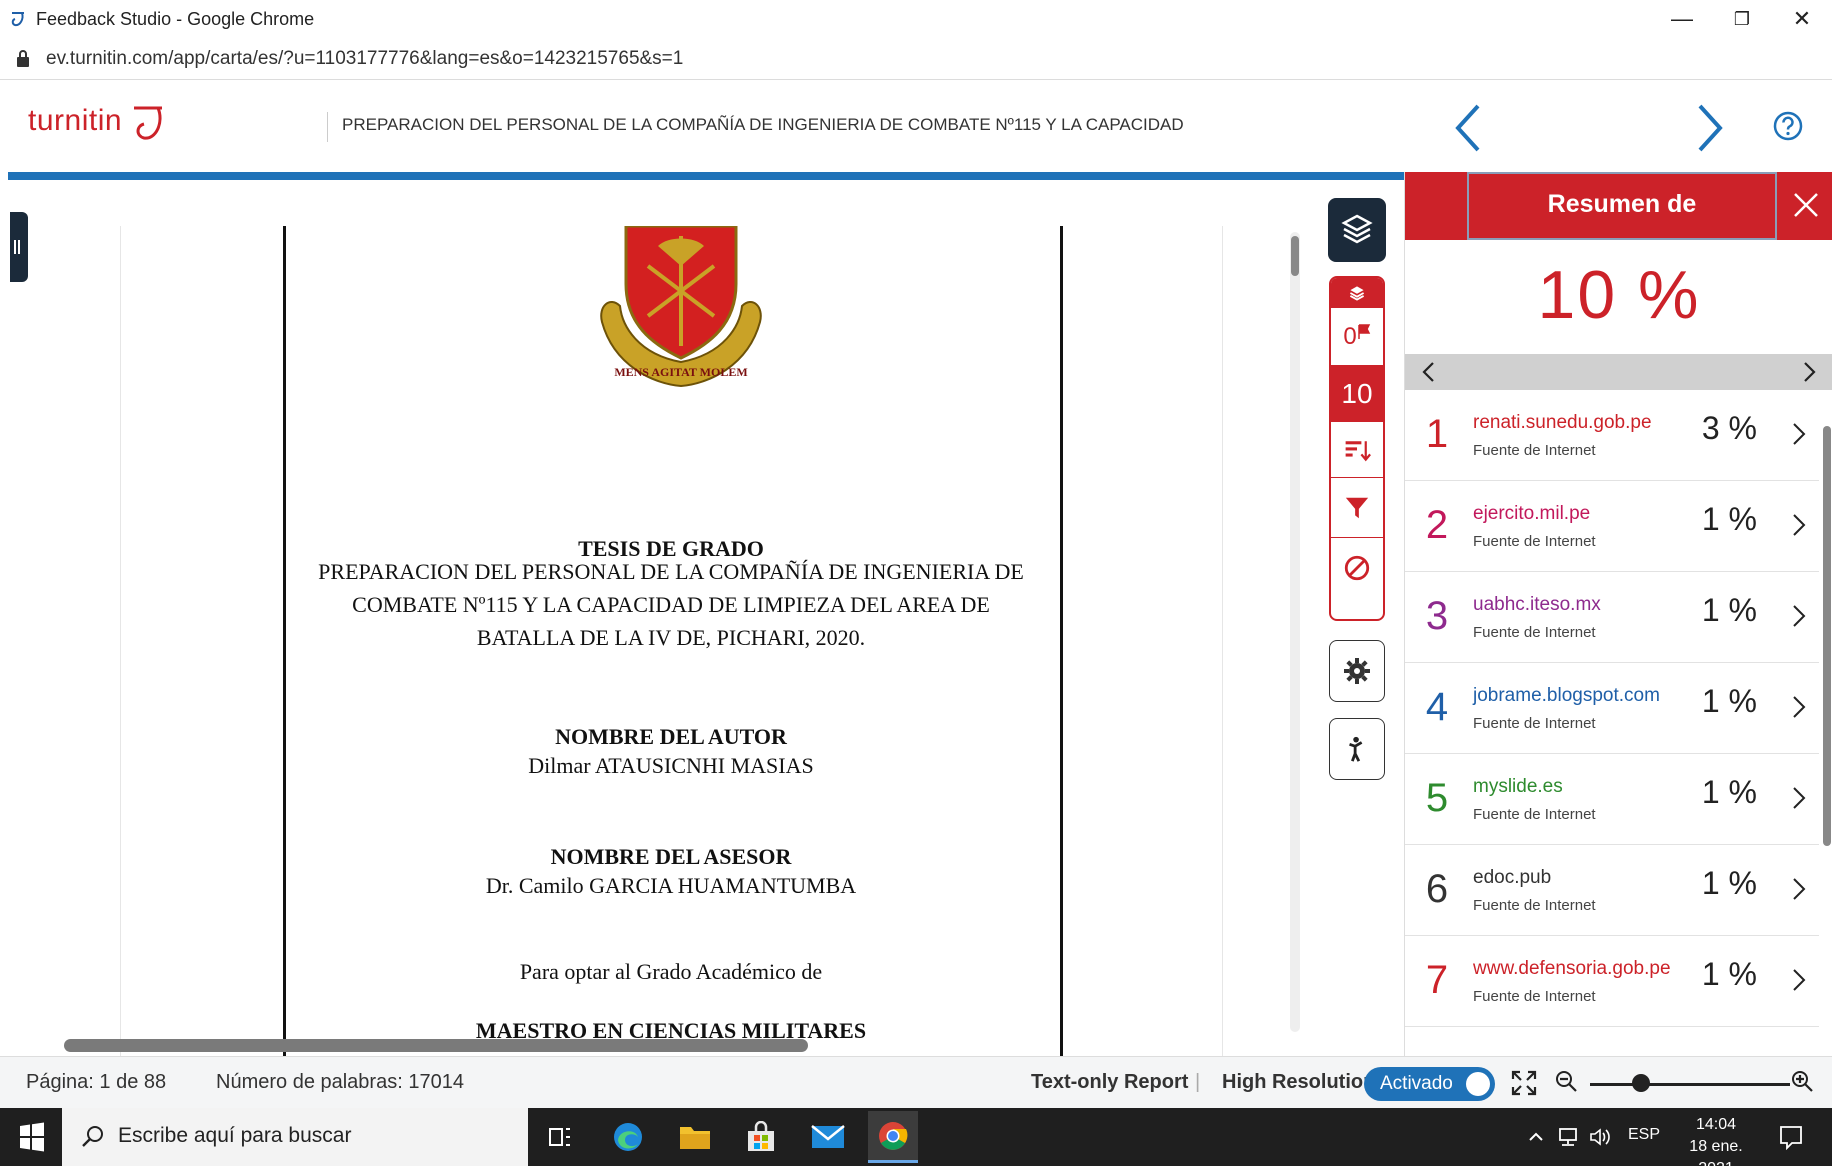 This screenshot has height=1166, width=1832. Describe the element at coordinates (560, 1137) in the screenshot. I see `task-view-button` at that location.